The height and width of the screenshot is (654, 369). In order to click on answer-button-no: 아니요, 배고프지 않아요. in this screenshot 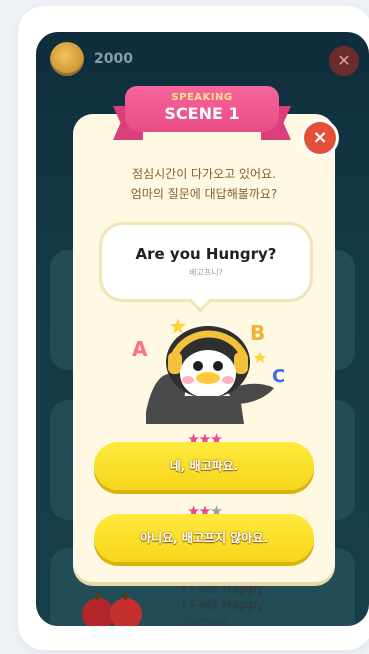, I will do `click(204, 538)`.